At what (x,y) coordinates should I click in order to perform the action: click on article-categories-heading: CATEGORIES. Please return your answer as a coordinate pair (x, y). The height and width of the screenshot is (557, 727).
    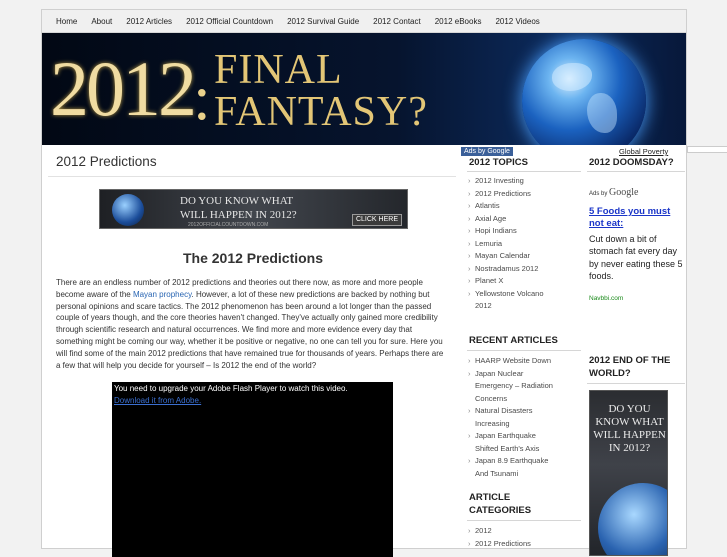
    Looking at the image, I should click on (500, 510).